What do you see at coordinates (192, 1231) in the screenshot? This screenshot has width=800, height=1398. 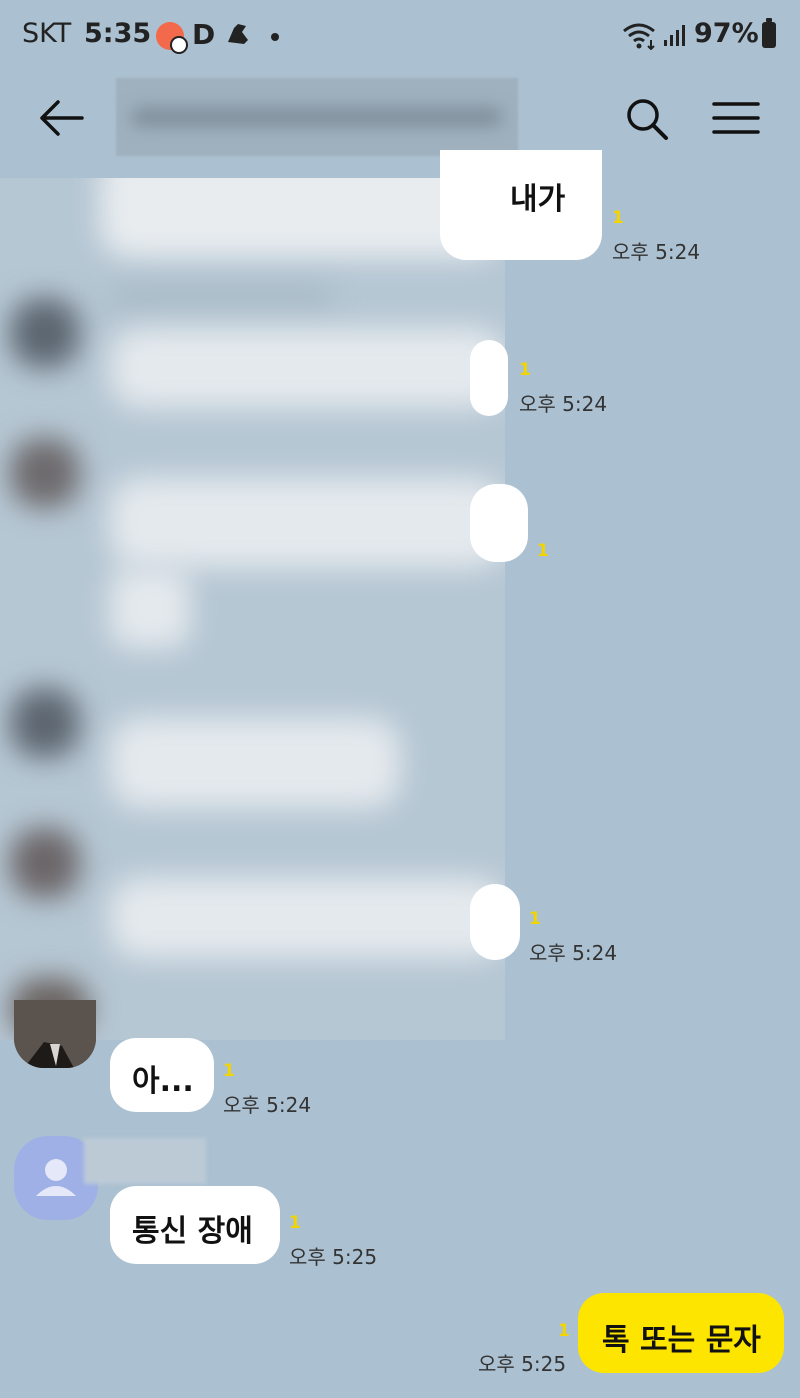 I see `message-text: 통신 장애` at bounding box center [192, 1231].